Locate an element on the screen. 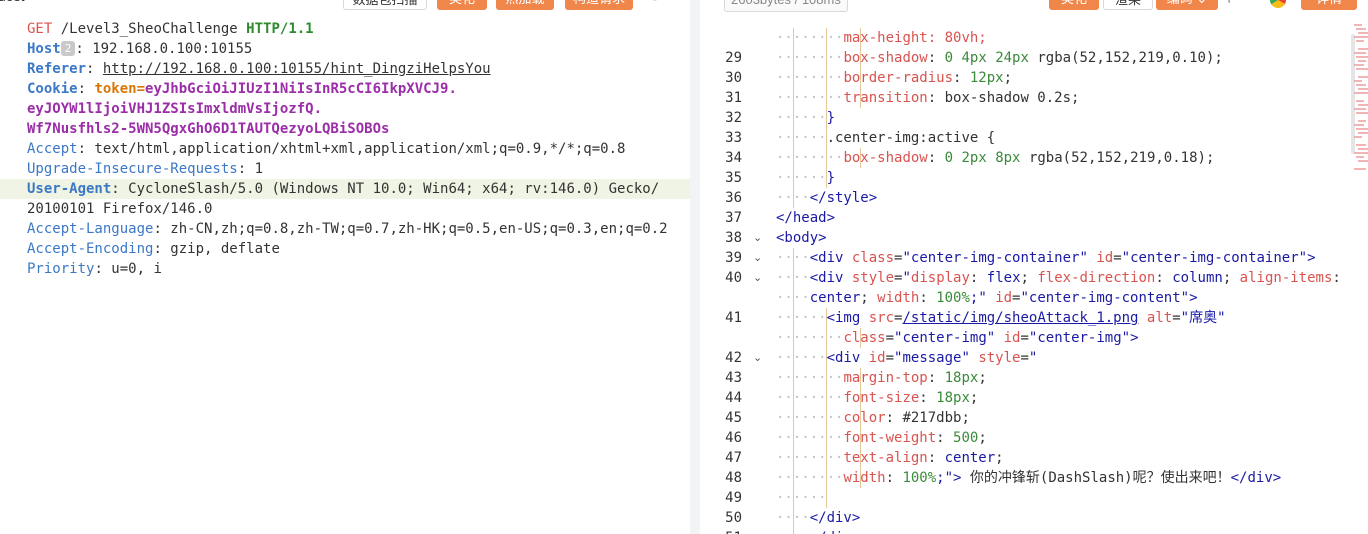  code-line: 33 ······.center-img:active { is located at coordinates (1034, 138).